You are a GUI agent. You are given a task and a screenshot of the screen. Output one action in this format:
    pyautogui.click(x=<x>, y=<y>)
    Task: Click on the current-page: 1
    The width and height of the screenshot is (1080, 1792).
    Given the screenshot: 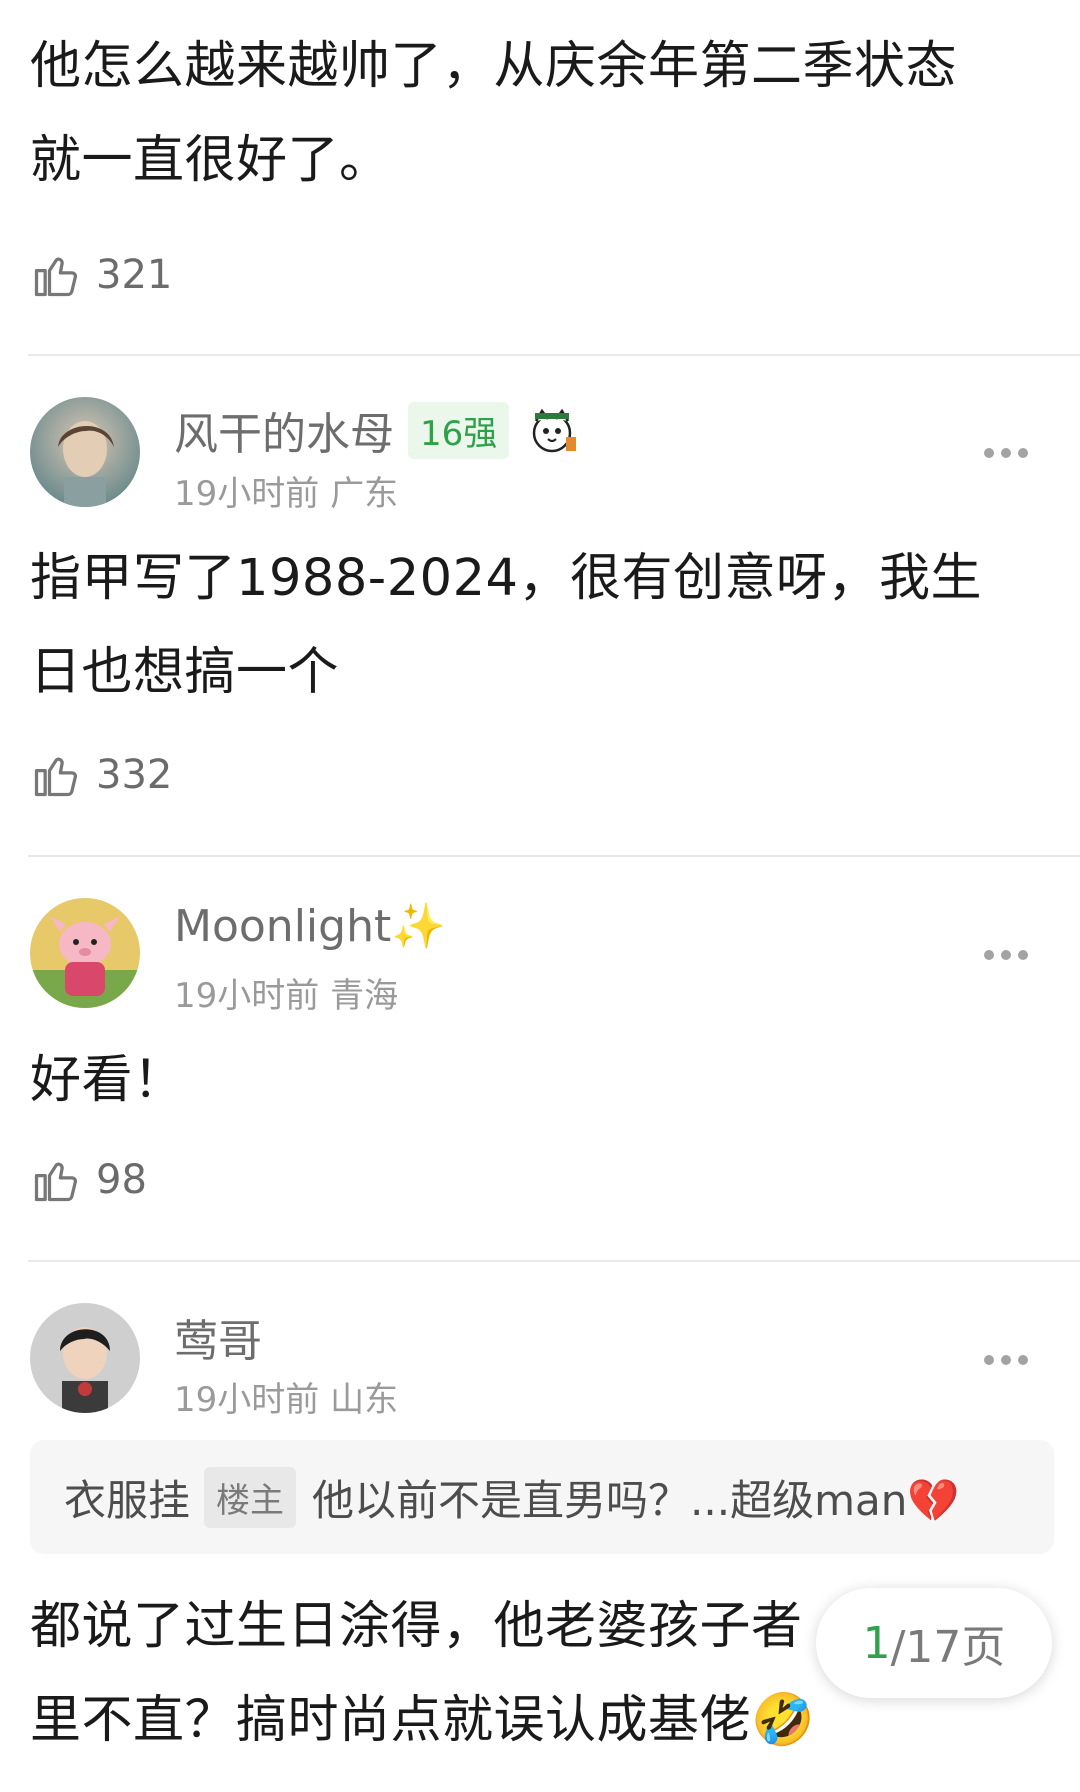 What is the action you would take?
    pyautogui.click(x=876, y=1643)
    